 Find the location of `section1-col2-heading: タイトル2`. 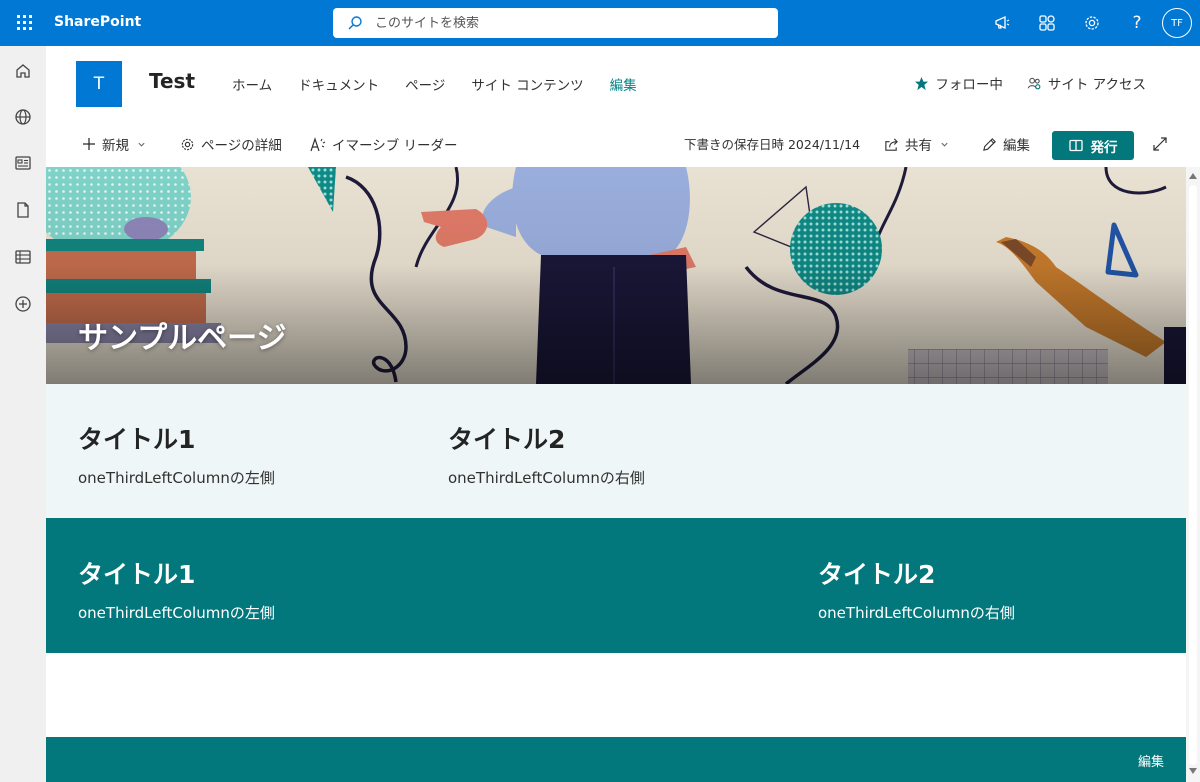

section1-col2-heading: タイトル2 is located at coordinates (507, 439).